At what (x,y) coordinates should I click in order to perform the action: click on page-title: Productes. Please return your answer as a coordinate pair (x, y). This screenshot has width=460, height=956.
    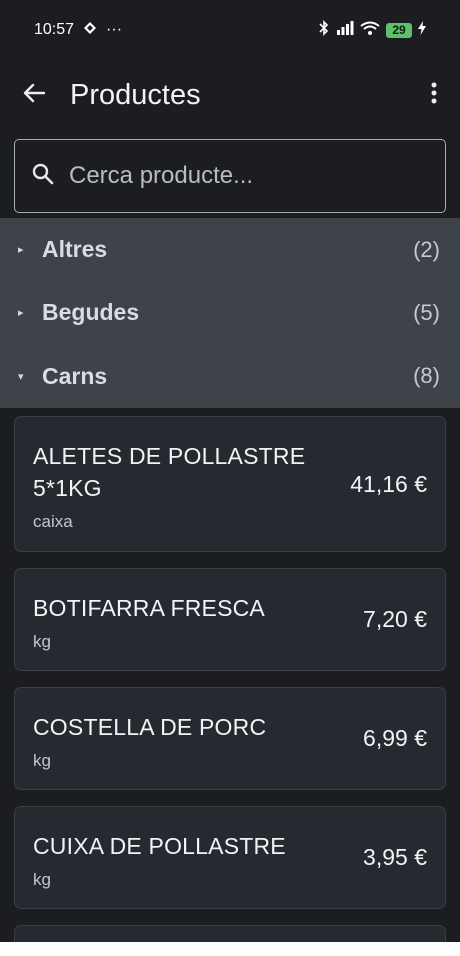
    Looking at the image, I should click on (135, 94).